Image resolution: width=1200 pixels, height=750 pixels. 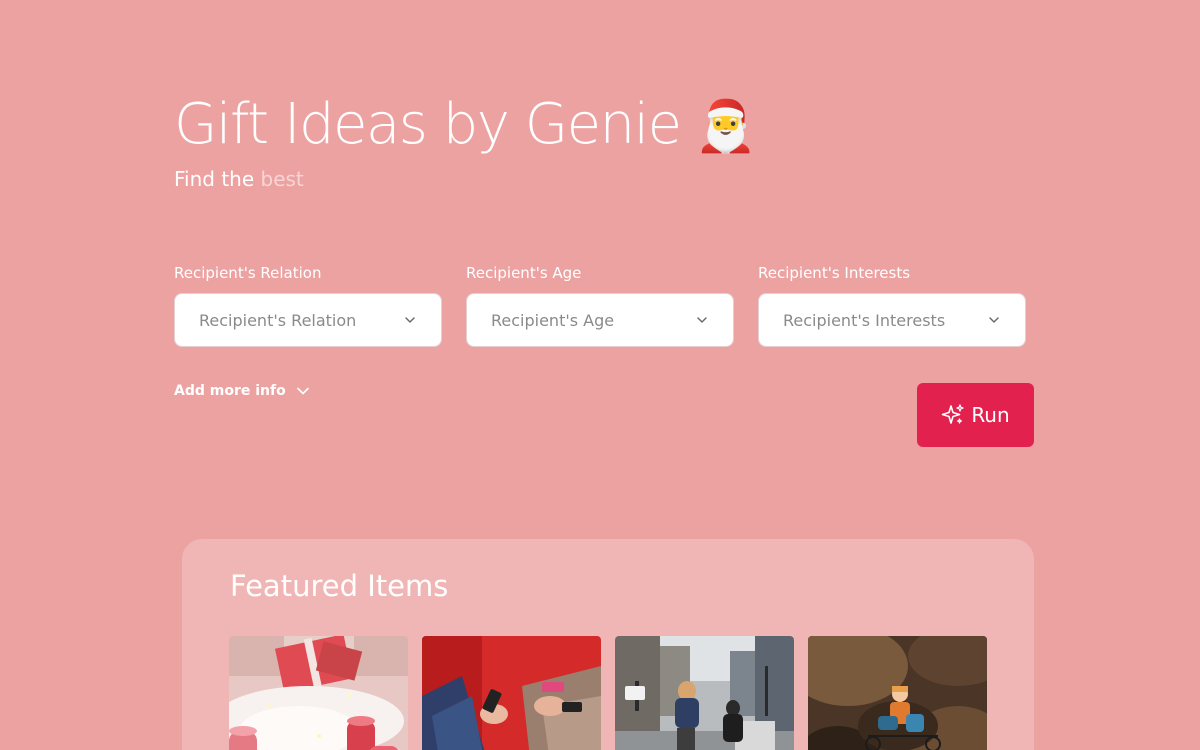 I want to click on interests-select: Recipient's Interests, so click(x=892, y=320).